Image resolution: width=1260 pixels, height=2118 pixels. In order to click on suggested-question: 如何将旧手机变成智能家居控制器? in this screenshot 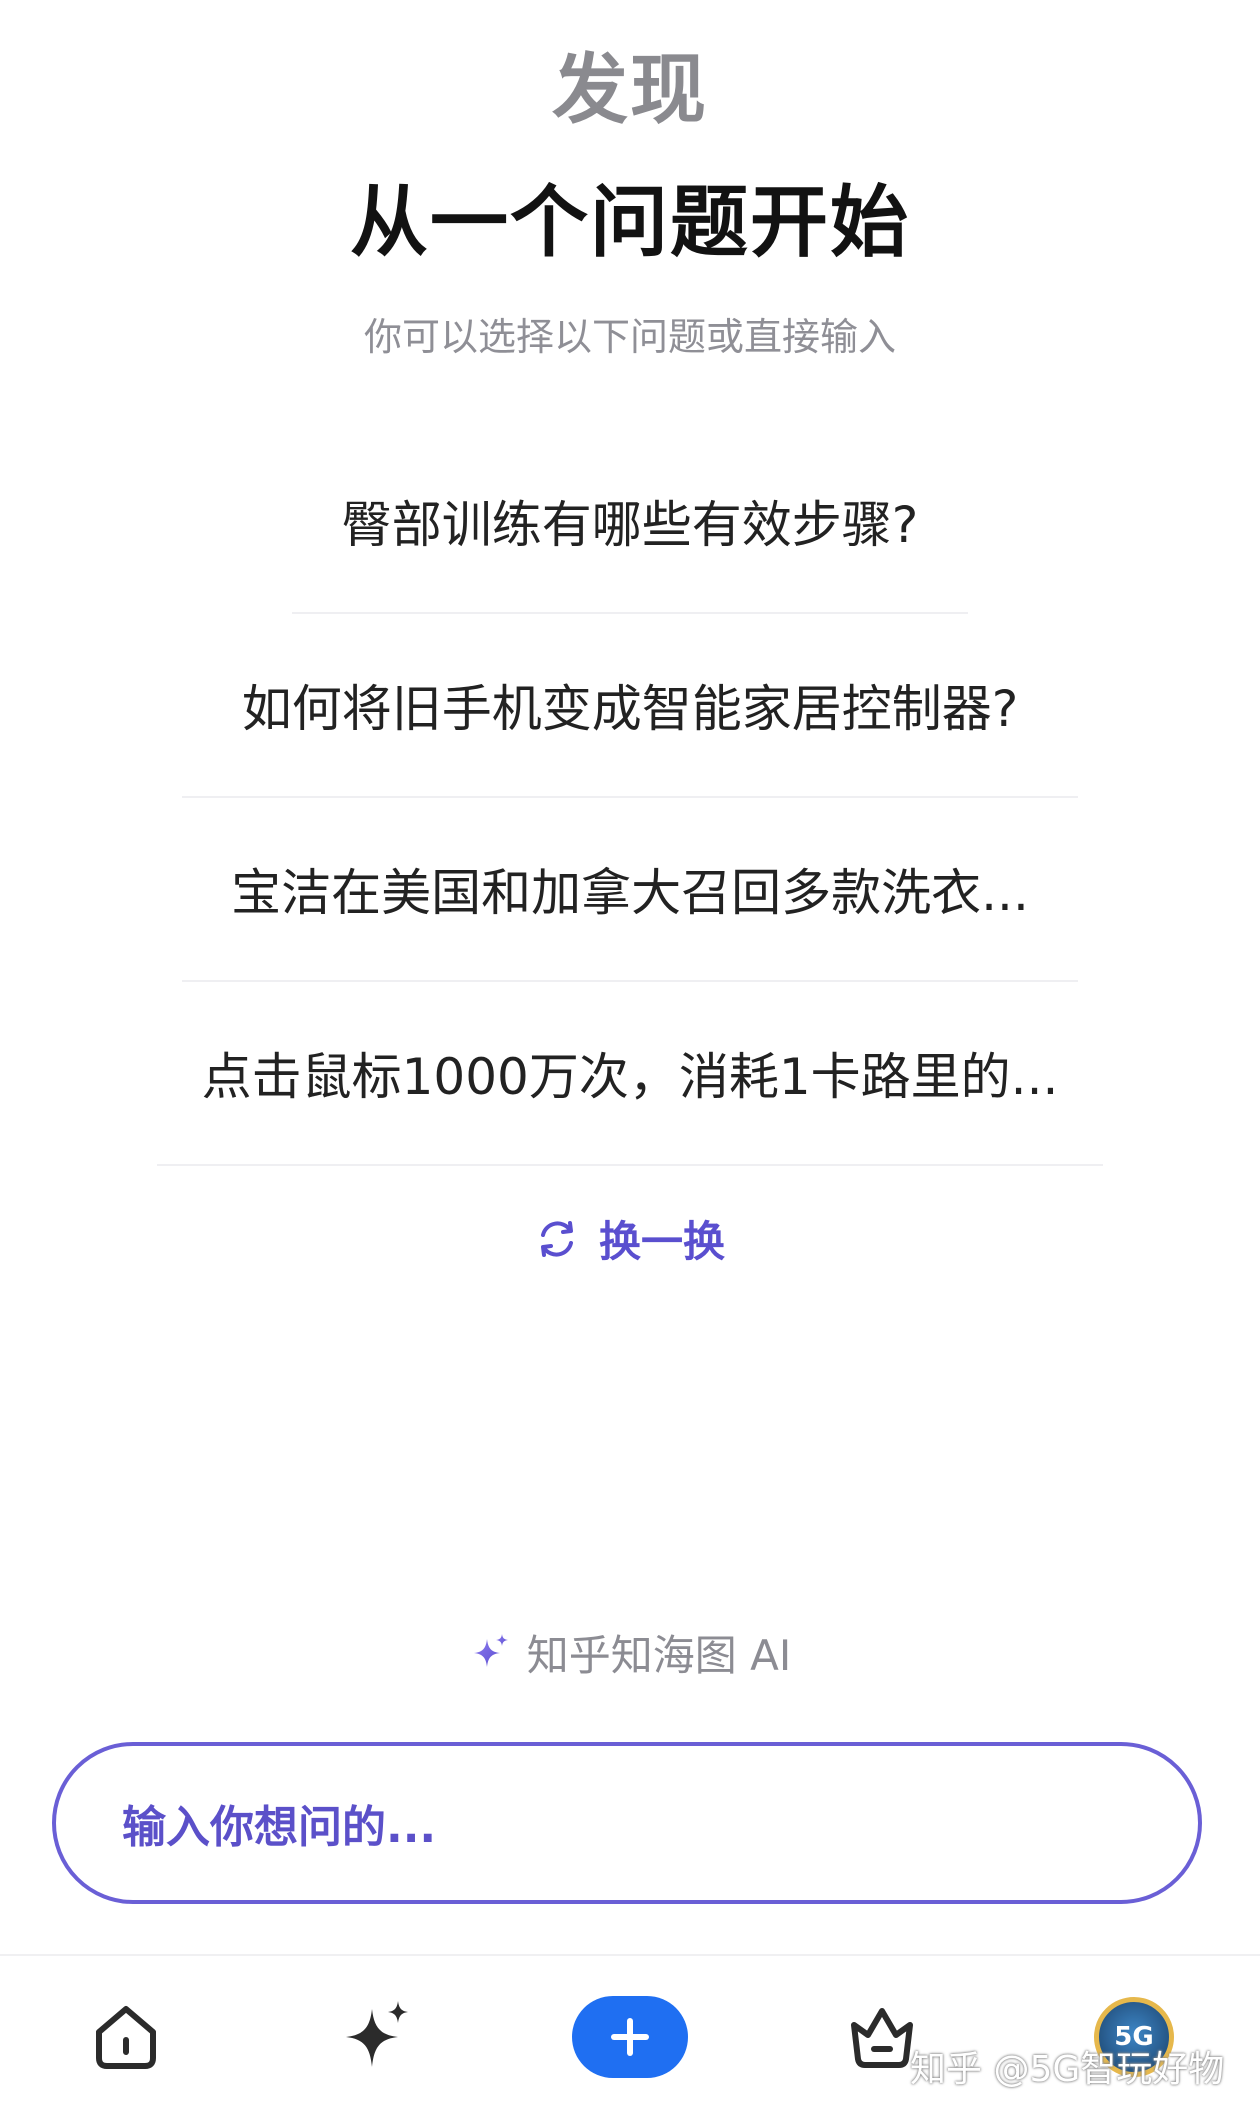, I will do `click(630, 705)`.